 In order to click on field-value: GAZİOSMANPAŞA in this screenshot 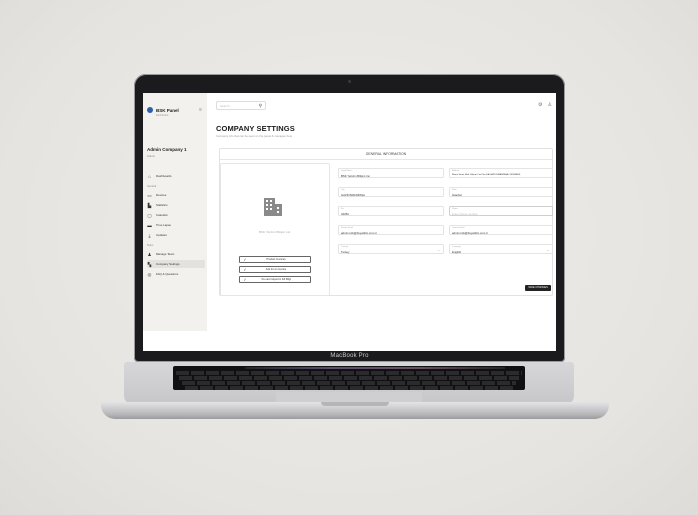, I will do `click(353, 194)`.